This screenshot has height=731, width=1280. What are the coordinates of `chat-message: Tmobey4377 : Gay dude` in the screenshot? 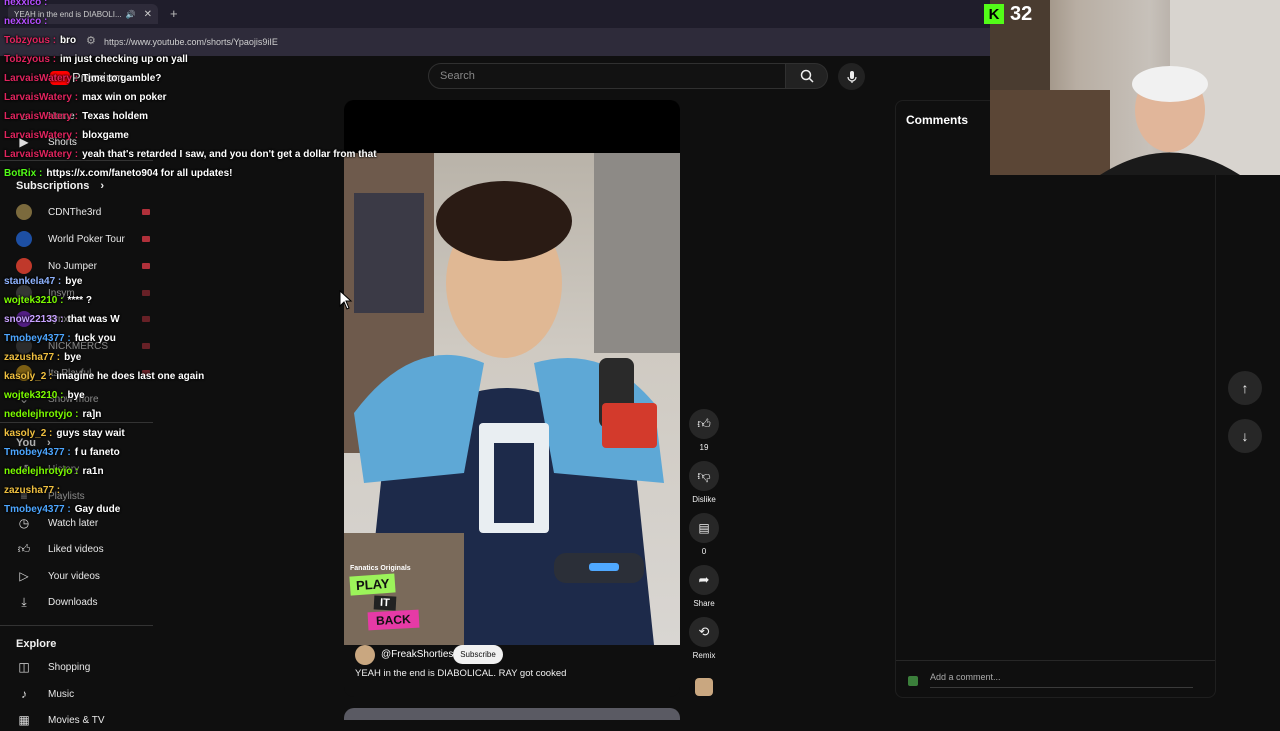 It's located at (62, 509).